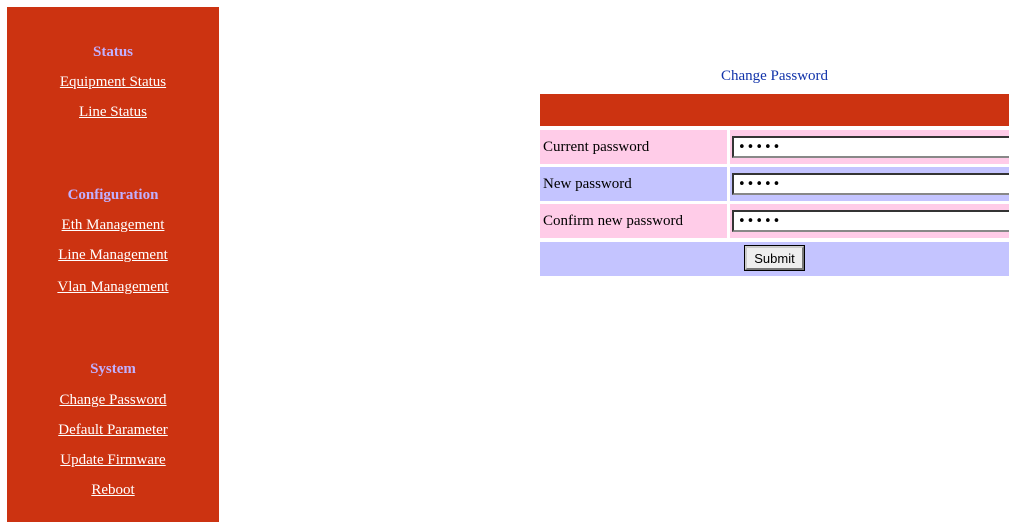 The width and height of the screenshot is (1009, 522). I want to click on current-password-input, so click(870, 147).